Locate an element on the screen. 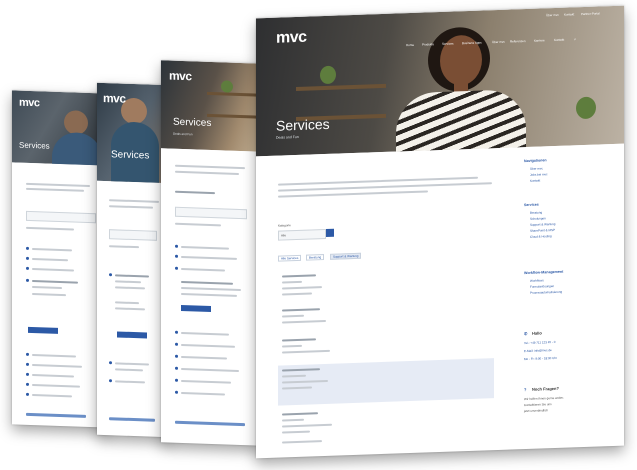 The width and height of the screenshot is (637, 470). sidebar-item: Über mvc is located at coordinates (536, 168).